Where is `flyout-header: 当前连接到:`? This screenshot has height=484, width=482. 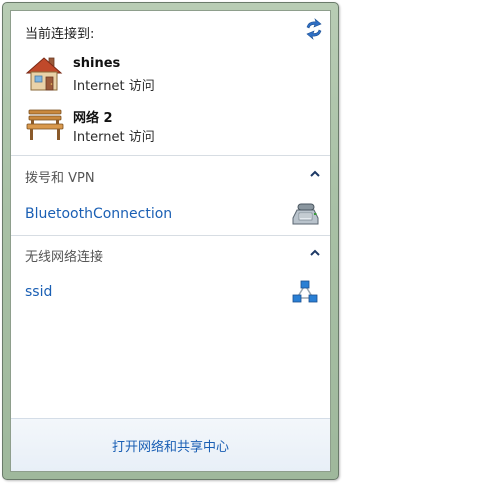
flyout-header: 当前连接到: is located at coordinates (170, 30).